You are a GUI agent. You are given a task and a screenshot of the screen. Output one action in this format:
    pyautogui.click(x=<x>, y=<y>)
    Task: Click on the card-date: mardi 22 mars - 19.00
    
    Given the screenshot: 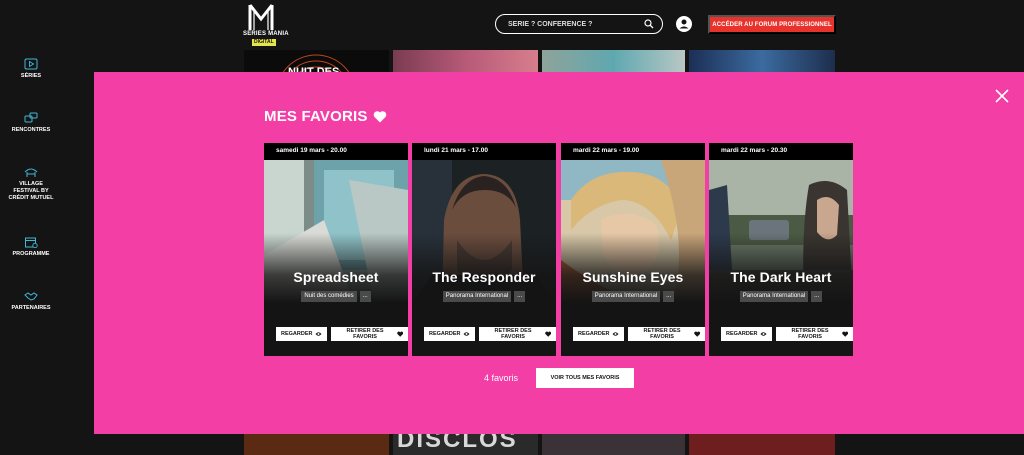 What is the action you would take?
    pyautogui.click(x=633, y=151)
    